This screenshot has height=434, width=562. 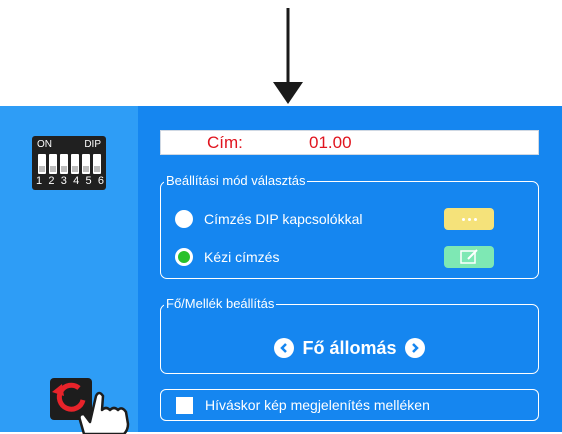 What do you see at coordinates (100, 181) in the screenshot?
I see `dip-number: 6` at bounding box center [100, 181].